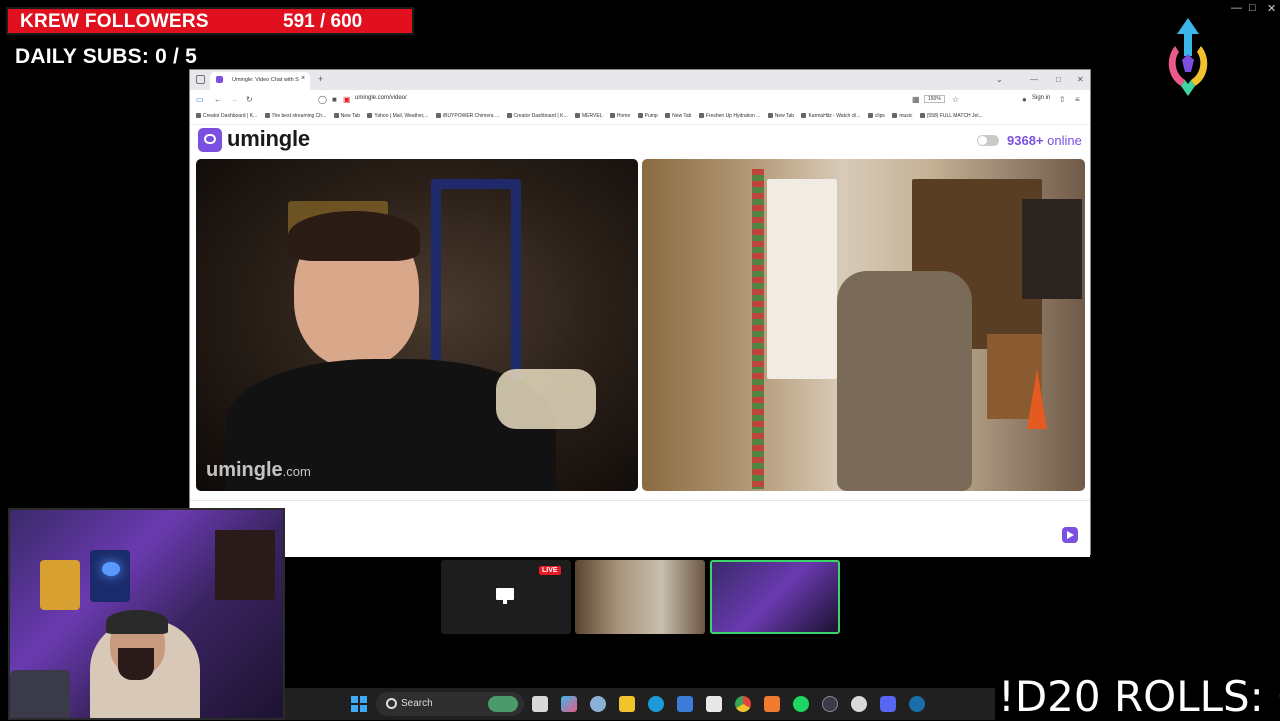 The width and height of the screenshot is (1280, 721). I want to click on camera-permission-icon: ▣, so click(347, 99).